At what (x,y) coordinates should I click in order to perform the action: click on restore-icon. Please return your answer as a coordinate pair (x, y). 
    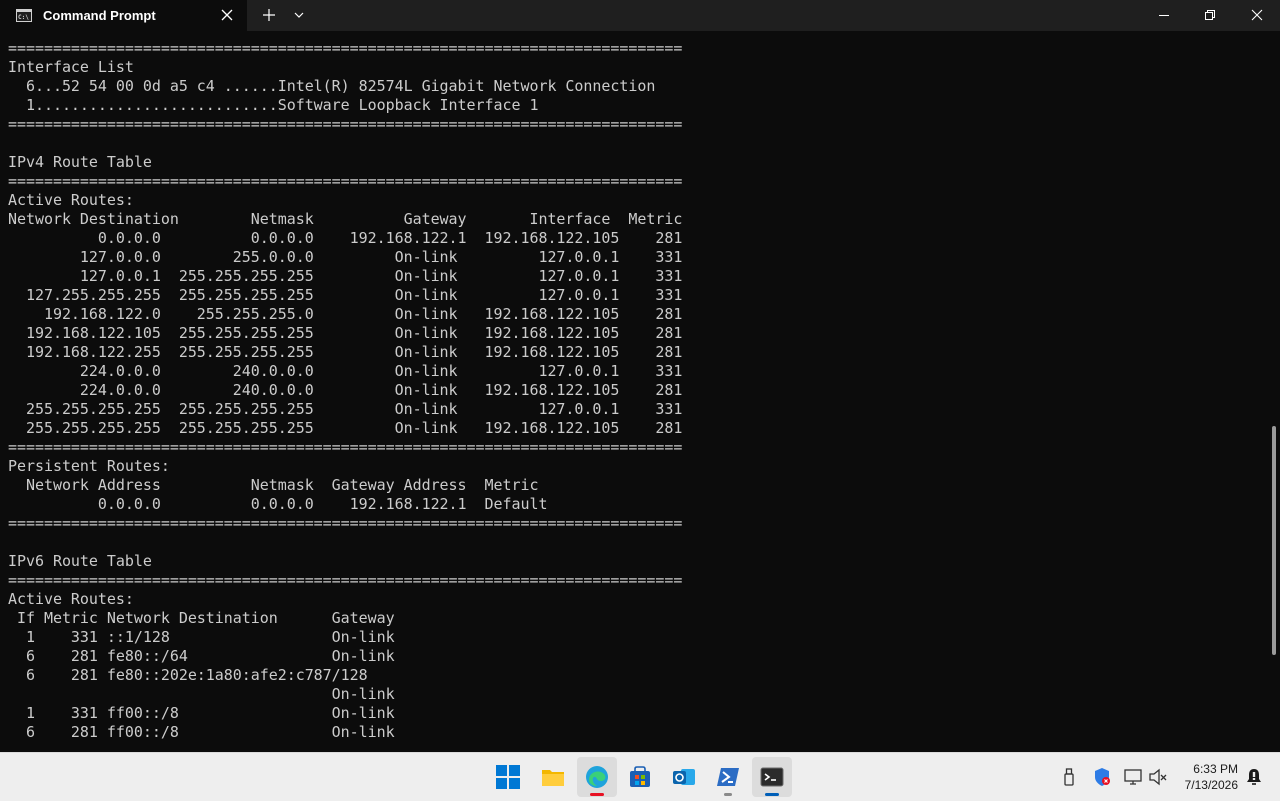
    Looking at the image, I should click on (1210, 15).